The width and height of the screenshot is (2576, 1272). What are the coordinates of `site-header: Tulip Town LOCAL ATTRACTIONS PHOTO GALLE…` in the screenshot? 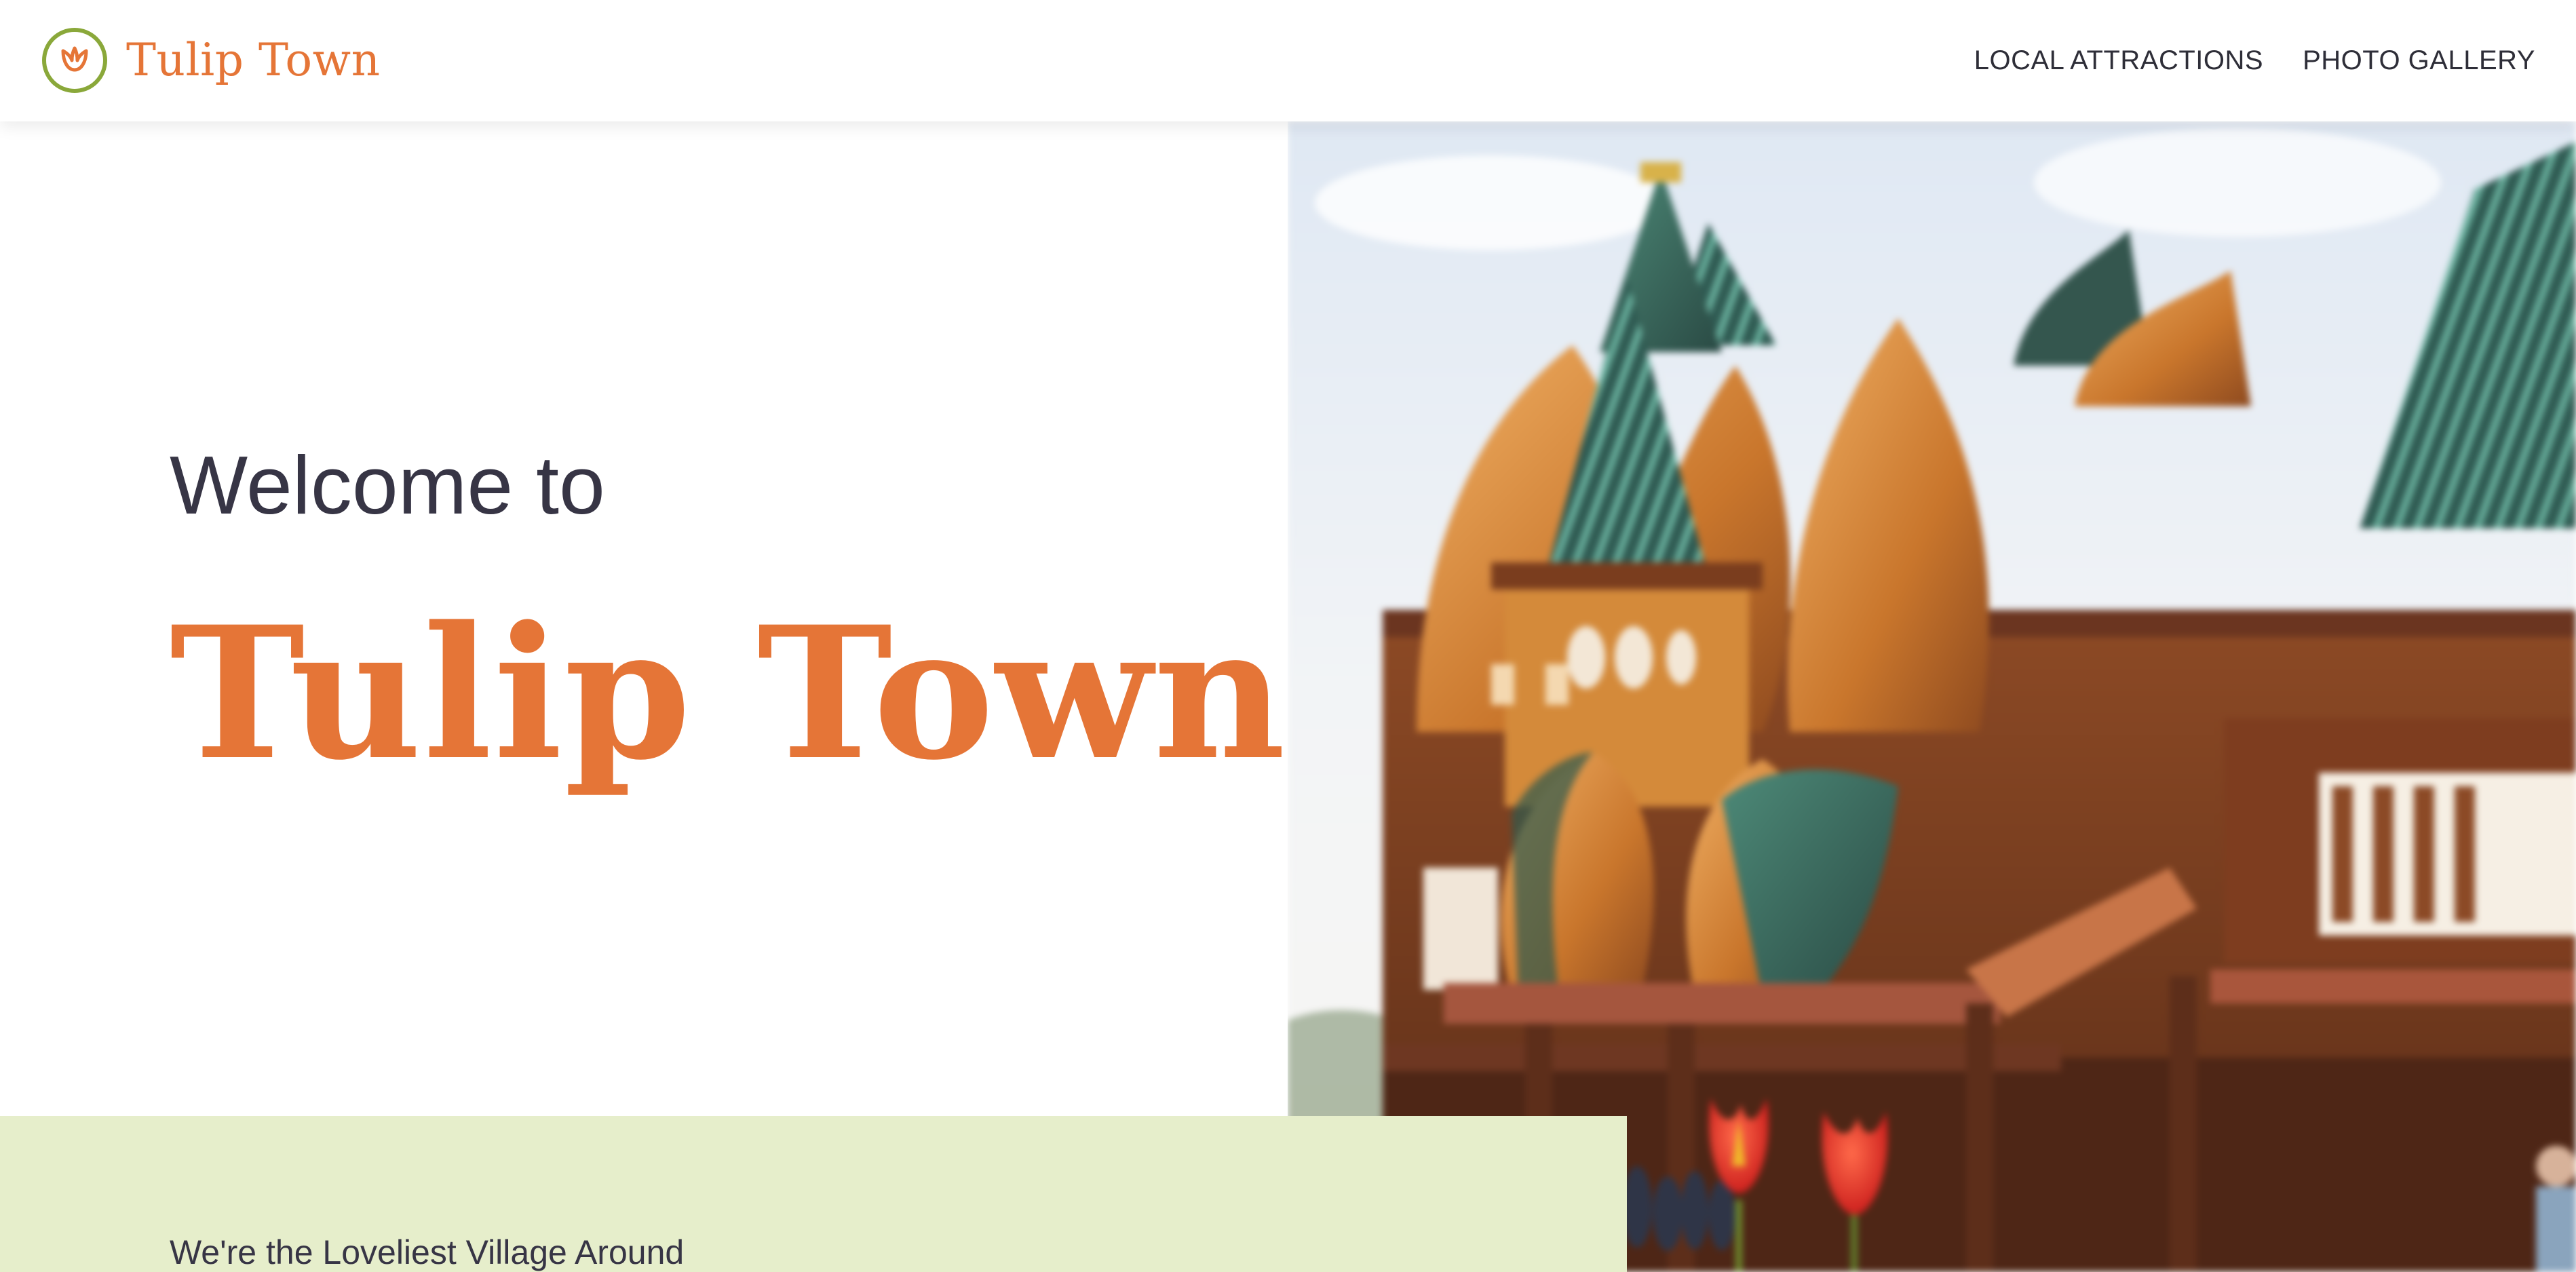 It's located at (1288, 60).